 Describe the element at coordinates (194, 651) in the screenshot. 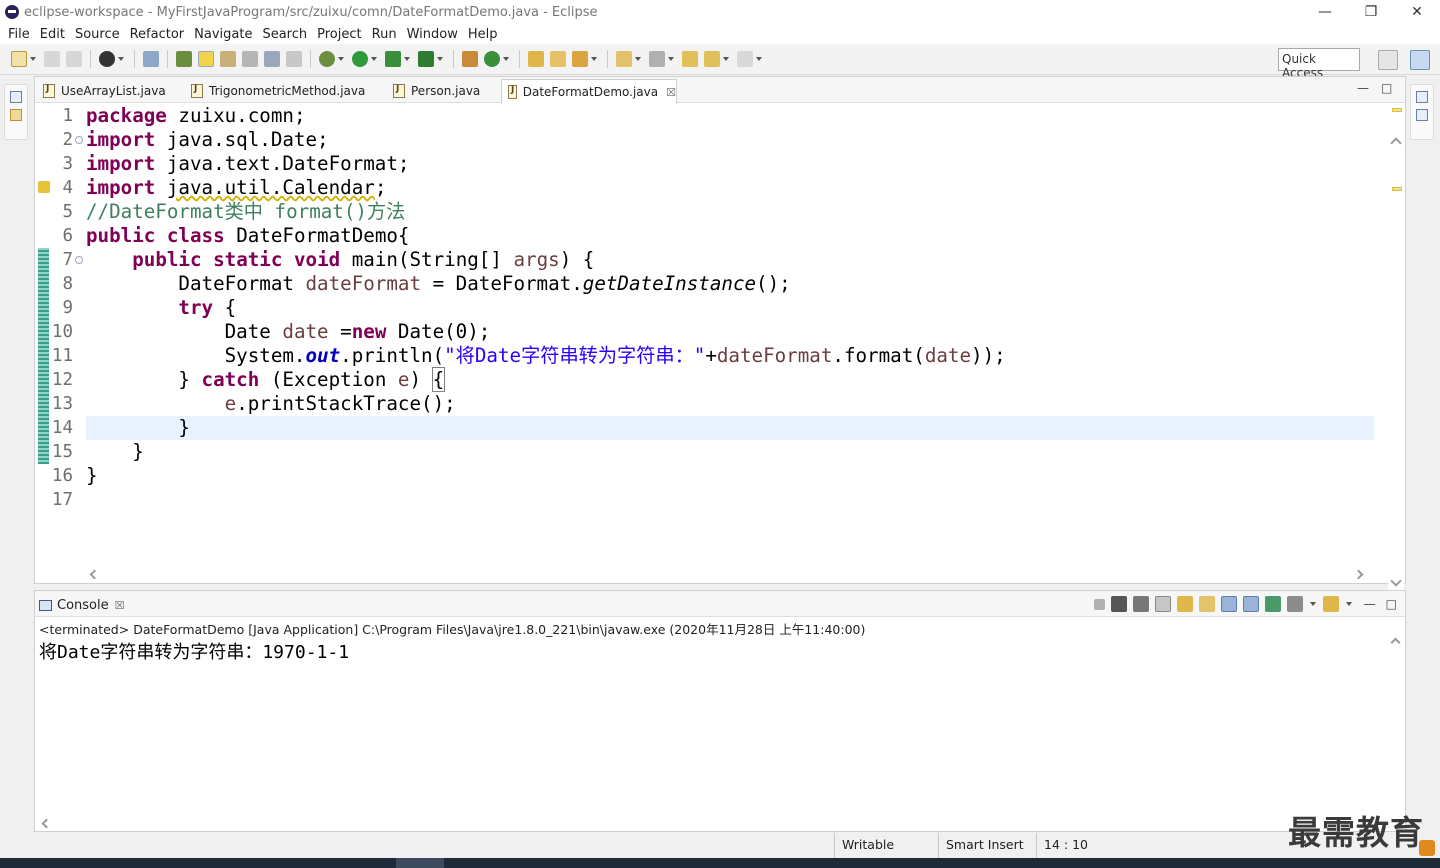

I see `console-output: 将Date字符串转为字符串：1970-1-1` at that location.